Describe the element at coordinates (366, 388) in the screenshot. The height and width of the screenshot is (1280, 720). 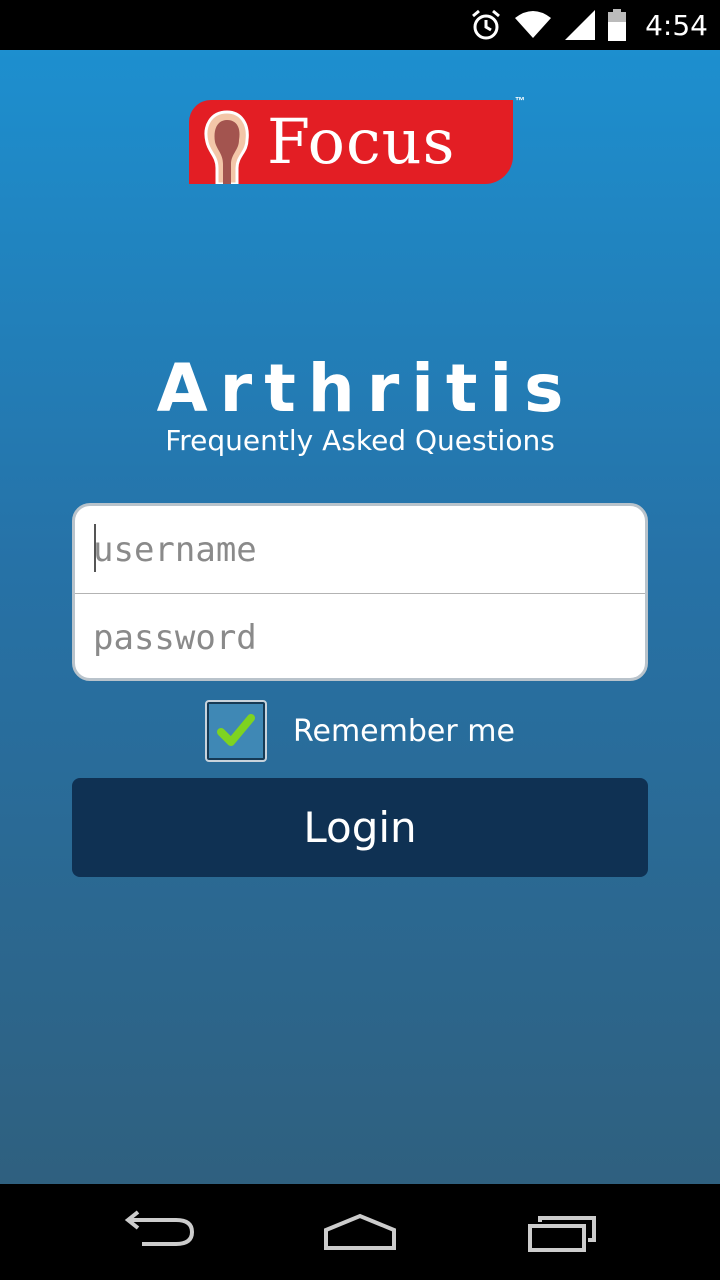
I see `page-title: Arthritis` at that location.